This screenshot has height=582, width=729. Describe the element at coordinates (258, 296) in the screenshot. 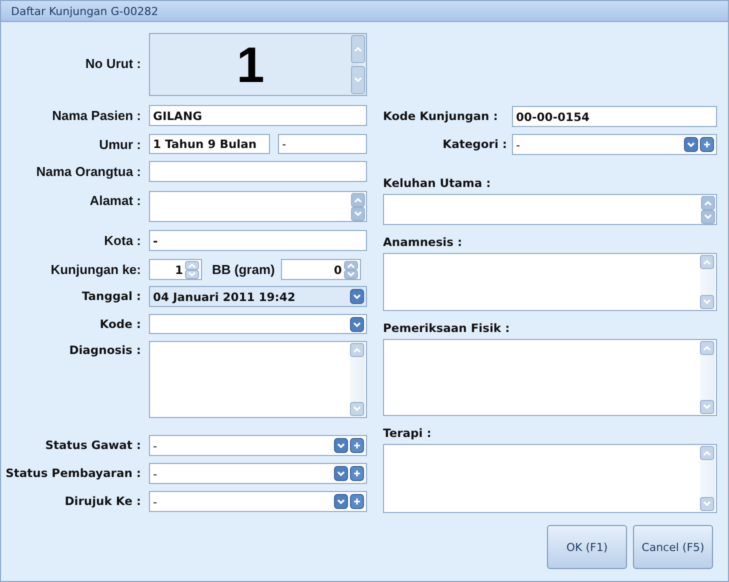

I see `date-picker: 04 Januari 2011 19:42` at that location.